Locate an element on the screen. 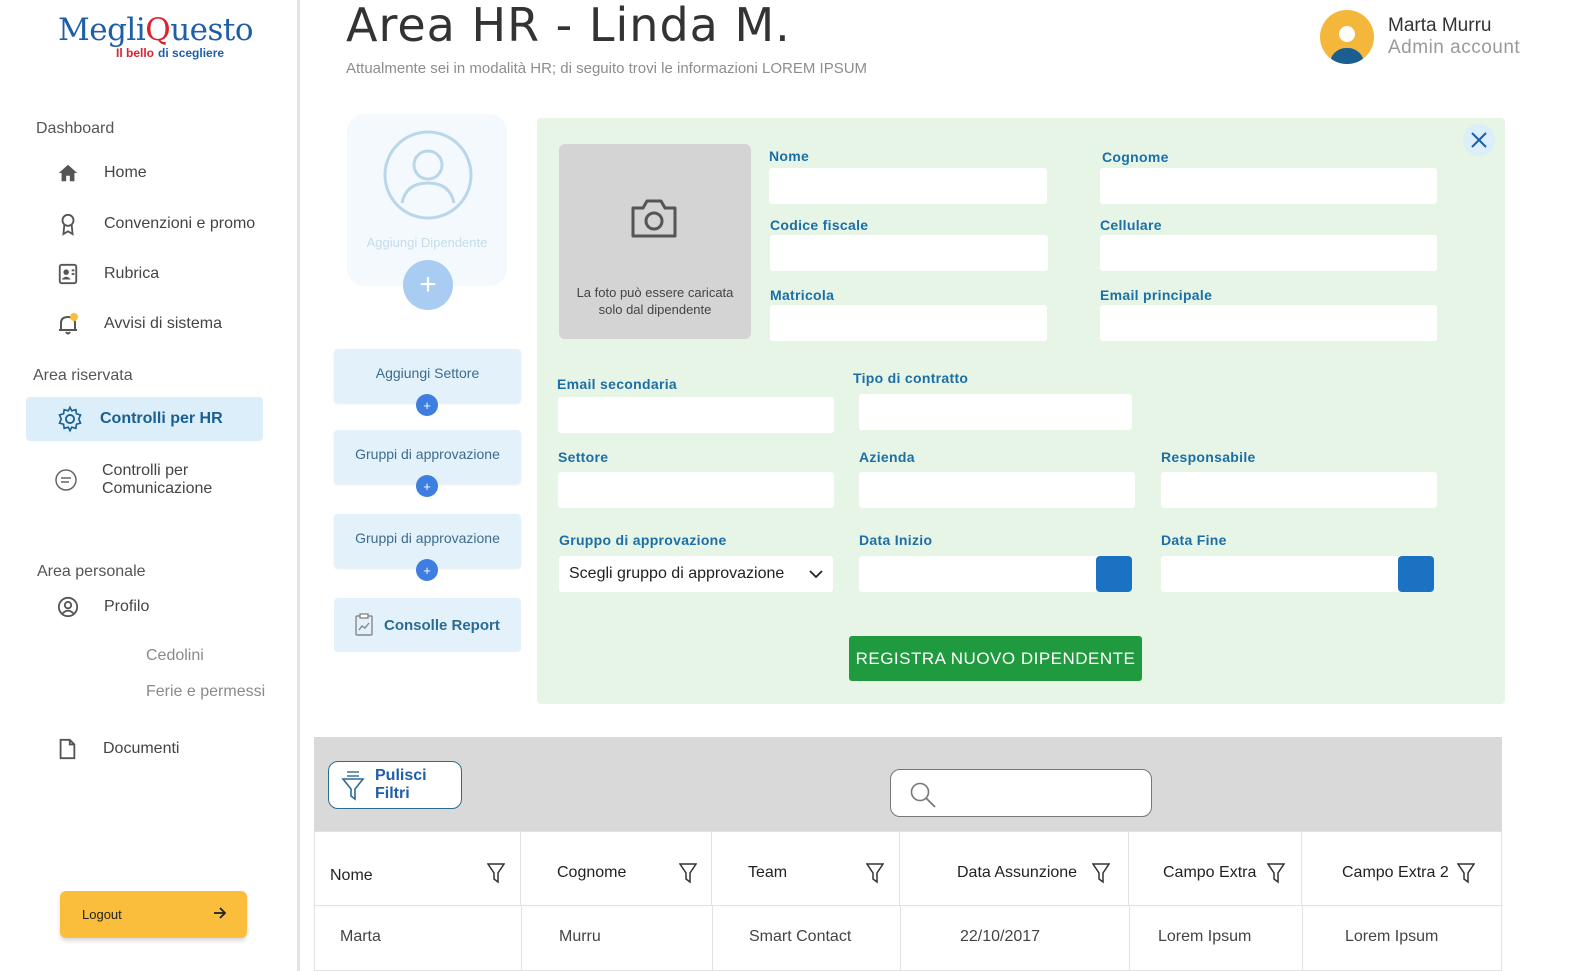  nome-input is located at coordinates (908, 186).